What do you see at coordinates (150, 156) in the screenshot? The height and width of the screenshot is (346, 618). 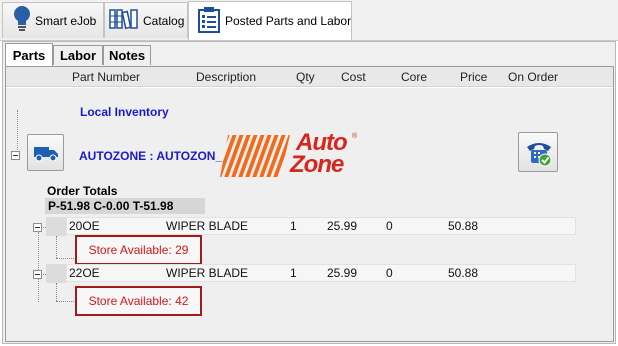 I see `vendor-name: AUTOZONE : AUTOZON_` at bounding box center [150, 156].